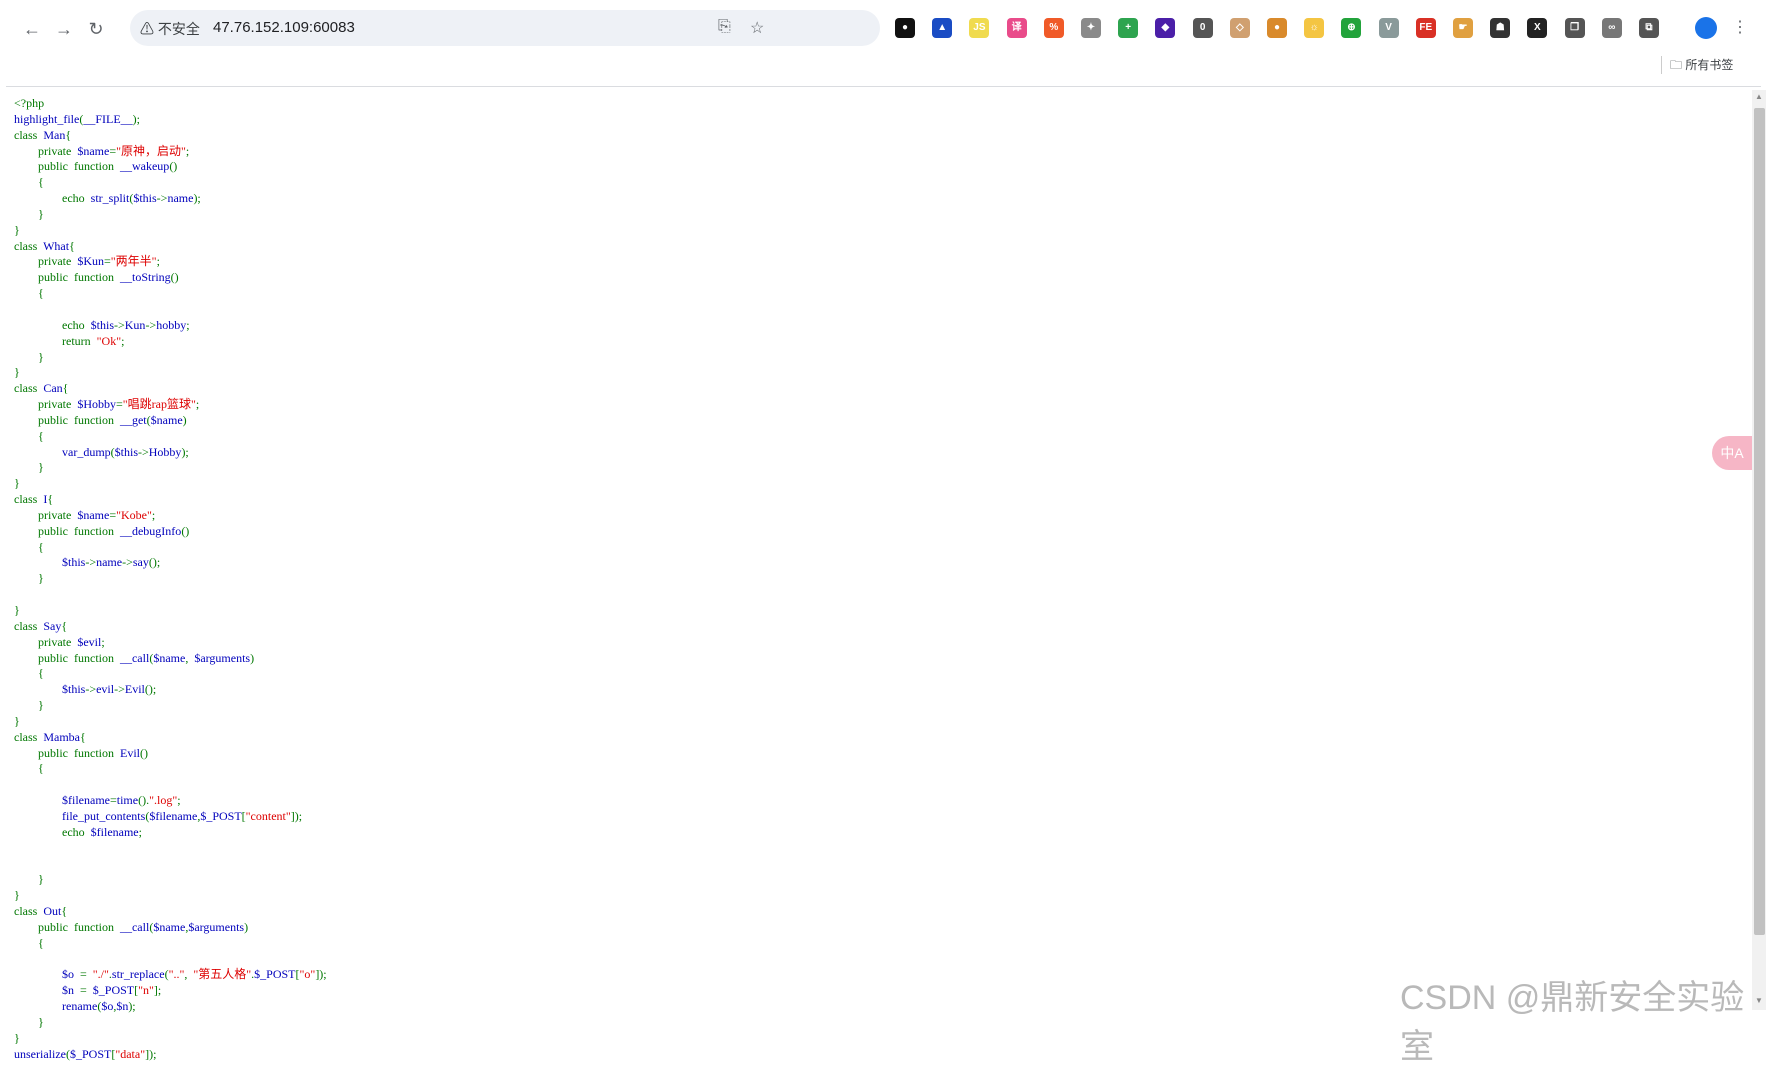  I want to click on code-token: "第五人格", so click(222, 974).